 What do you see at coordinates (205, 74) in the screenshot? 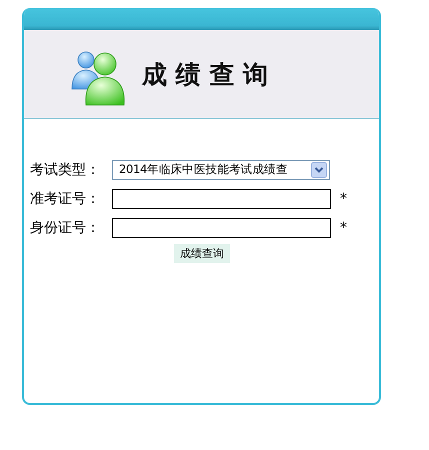
I see `page-title: 成 绩 查 询` at bounding box center [205, 74].